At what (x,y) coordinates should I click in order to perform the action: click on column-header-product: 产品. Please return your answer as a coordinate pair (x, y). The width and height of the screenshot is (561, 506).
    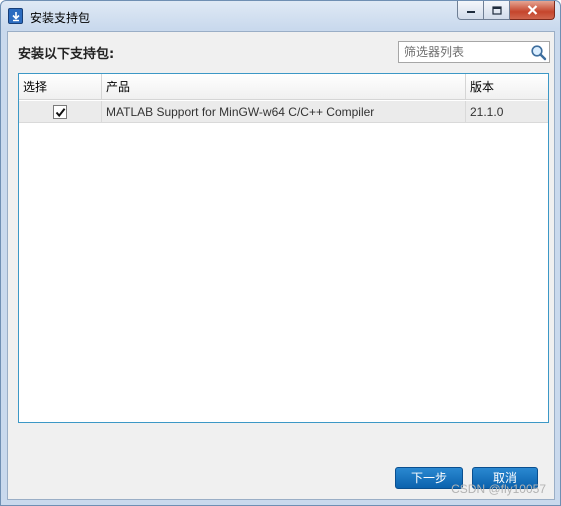
    Looking at the image, I should click on (284, 87).